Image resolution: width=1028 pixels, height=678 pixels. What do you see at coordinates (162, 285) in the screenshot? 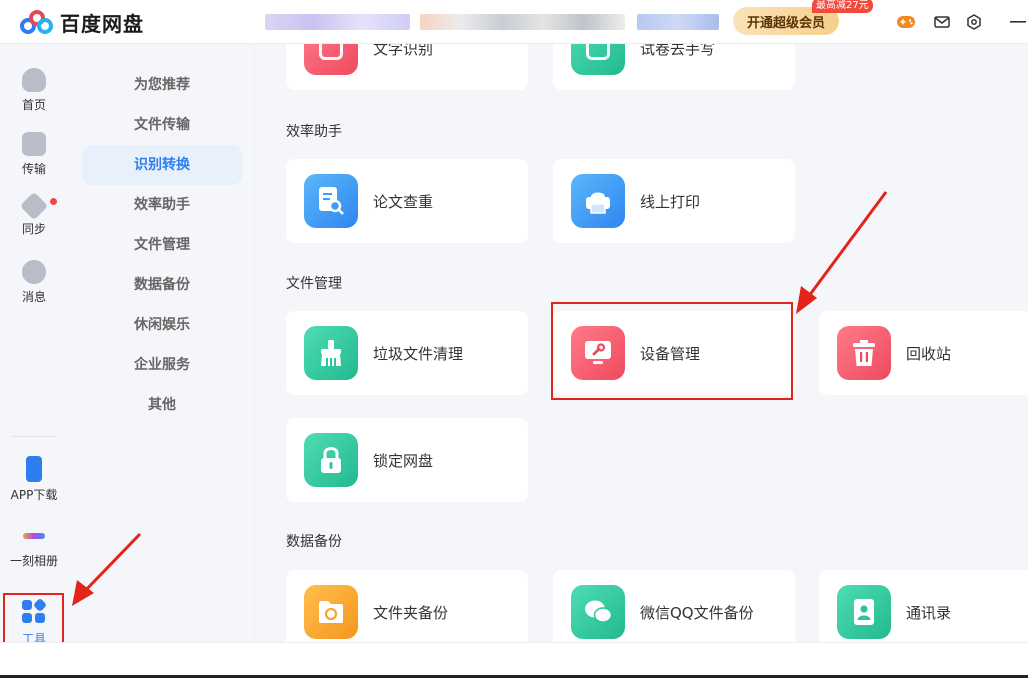
I see `category-item: 数据备份` at bounding box center [162, 285].